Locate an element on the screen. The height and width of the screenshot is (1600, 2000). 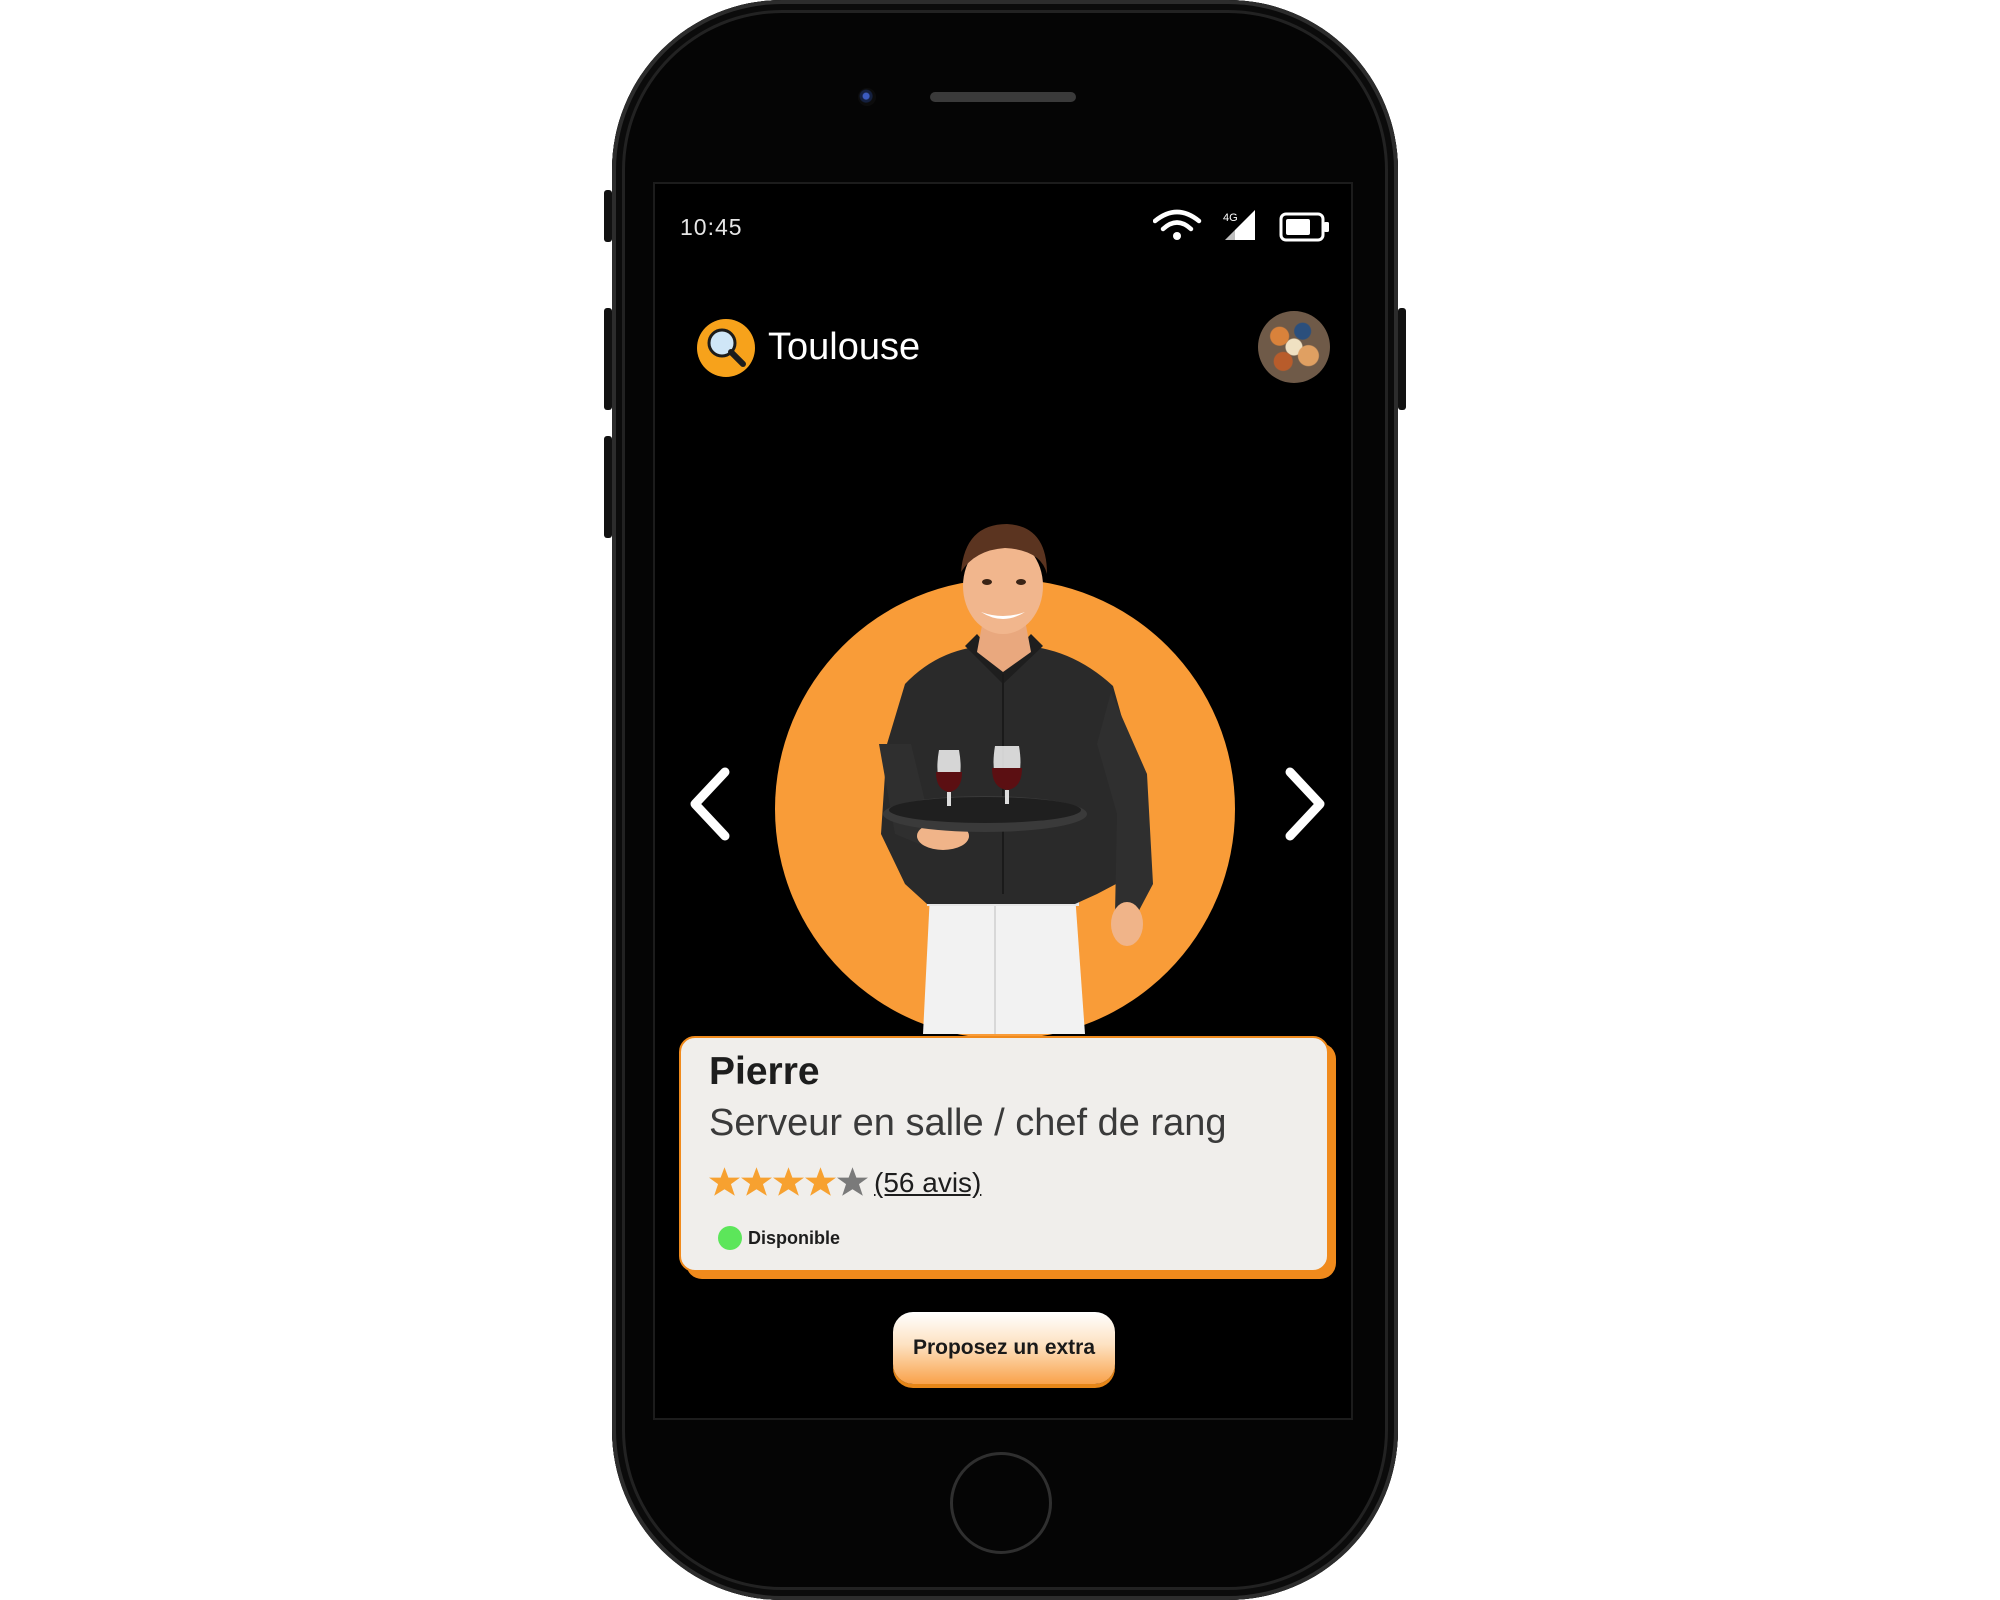
propose-extra-button: Proposez un extra is located at coordinates (1004, 1348).